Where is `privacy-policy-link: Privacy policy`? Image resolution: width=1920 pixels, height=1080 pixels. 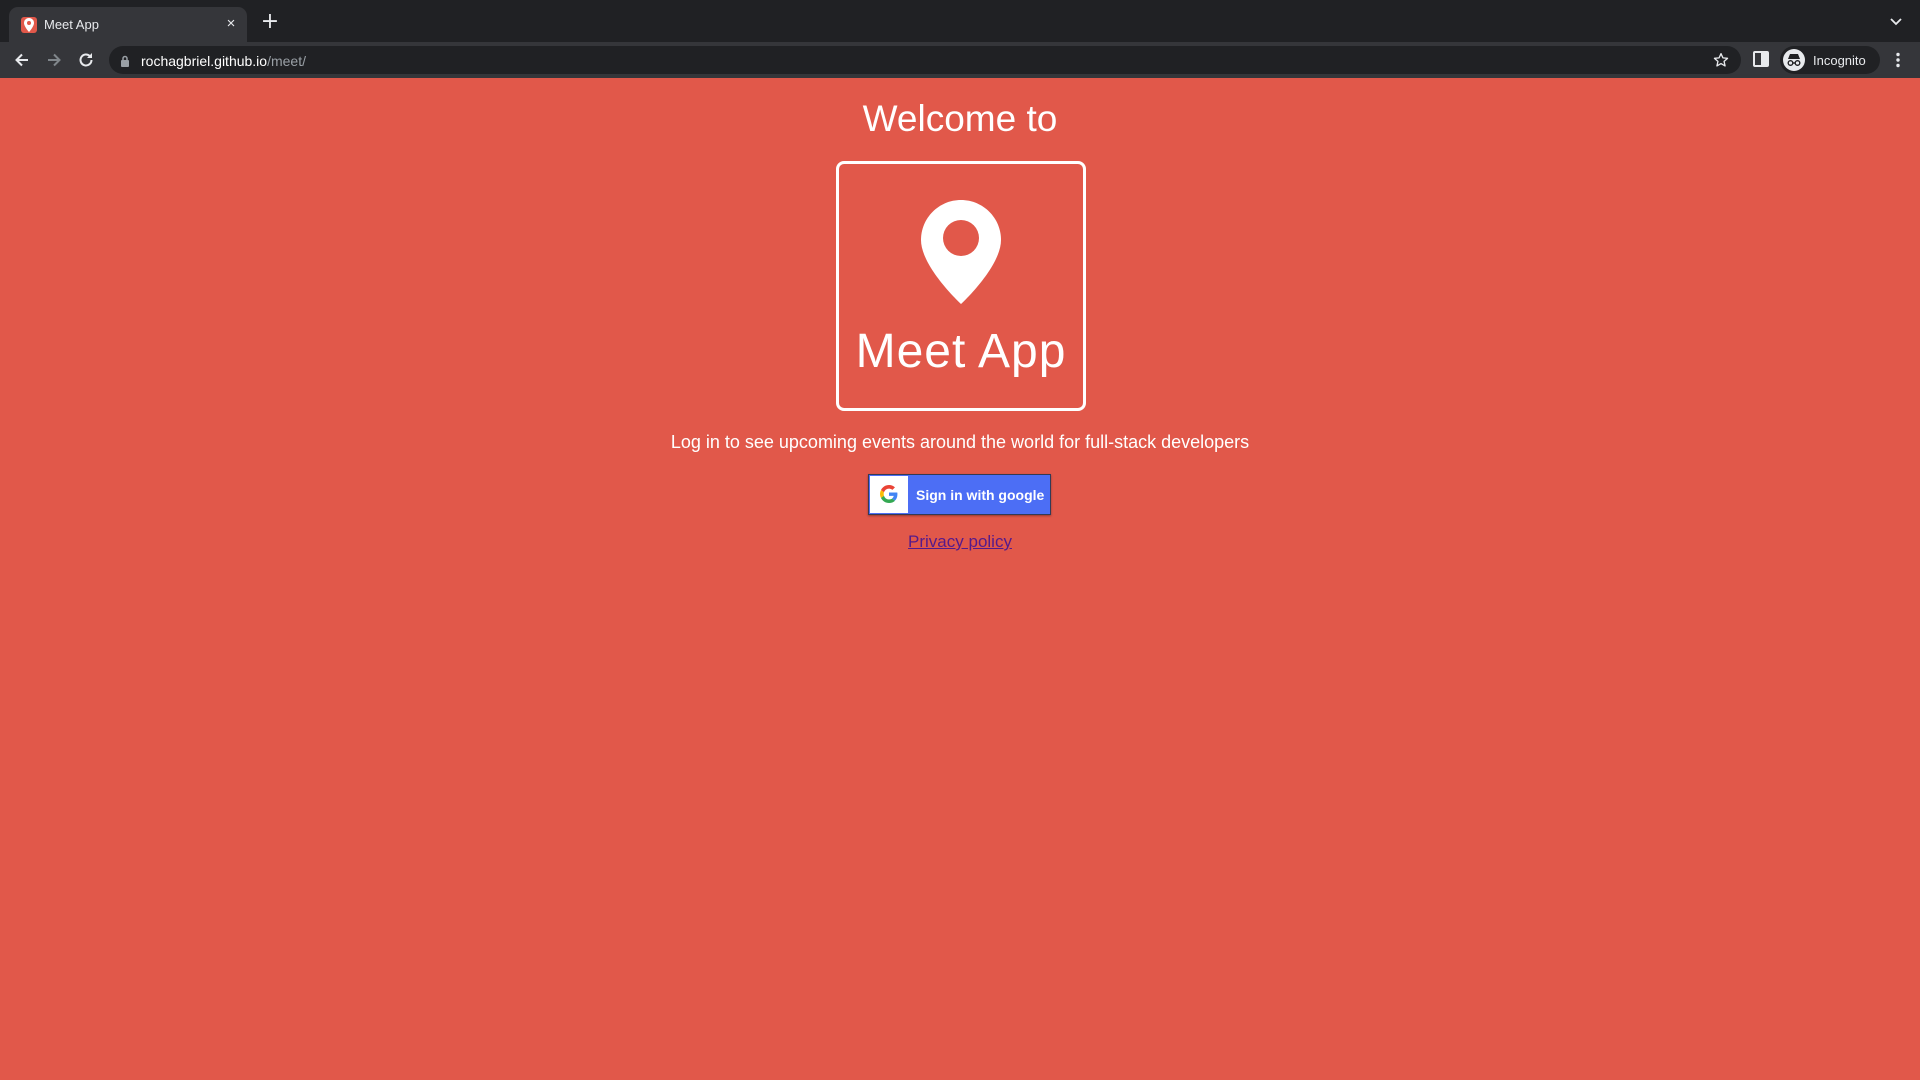 privacy-policy-link: Privacy policy is located at coordinates (960, 541).